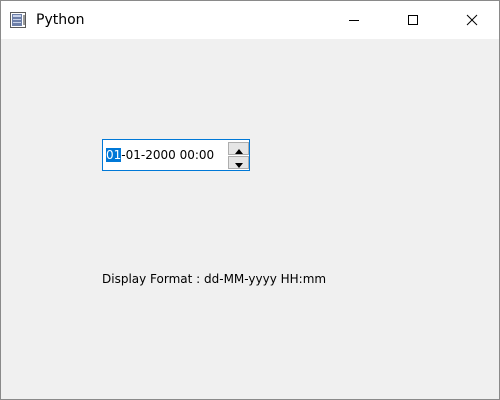 The image size is (500, 400). Describe the element at coordinates (214, 279) in the screenshot. I see `display-format-label: Display Format : dd-MM-yyyy HH:mm` at that location.